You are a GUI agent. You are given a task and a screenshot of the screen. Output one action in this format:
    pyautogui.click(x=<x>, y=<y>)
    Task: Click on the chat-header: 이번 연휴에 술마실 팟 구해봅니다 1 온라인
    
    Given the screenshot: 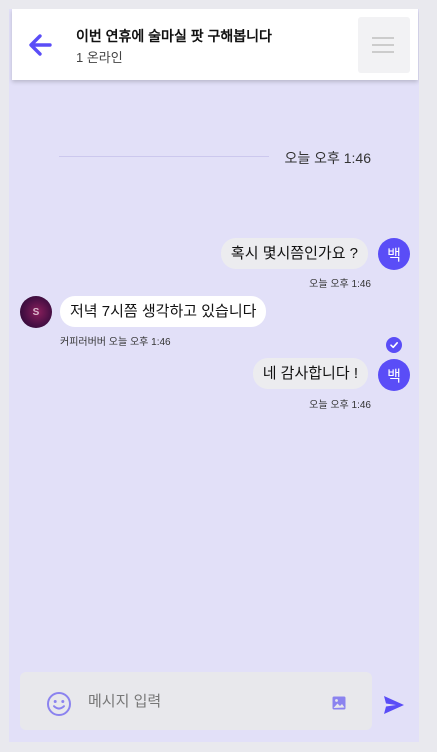 What is the action you would take?
    pyautogui.click(x=215, y=44)
    